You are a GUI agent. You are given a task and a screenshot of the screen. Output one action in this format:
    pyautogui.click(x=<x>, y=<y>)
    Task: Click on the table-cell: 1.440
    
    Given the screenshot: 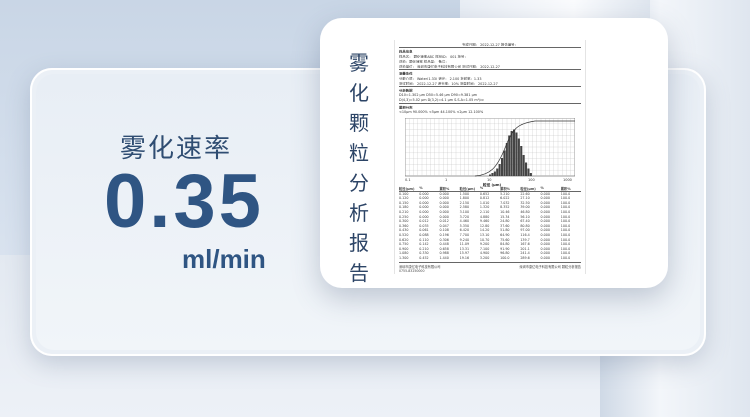 What is the action you would take?
    pyautogui.click(x=444, y=257)
    